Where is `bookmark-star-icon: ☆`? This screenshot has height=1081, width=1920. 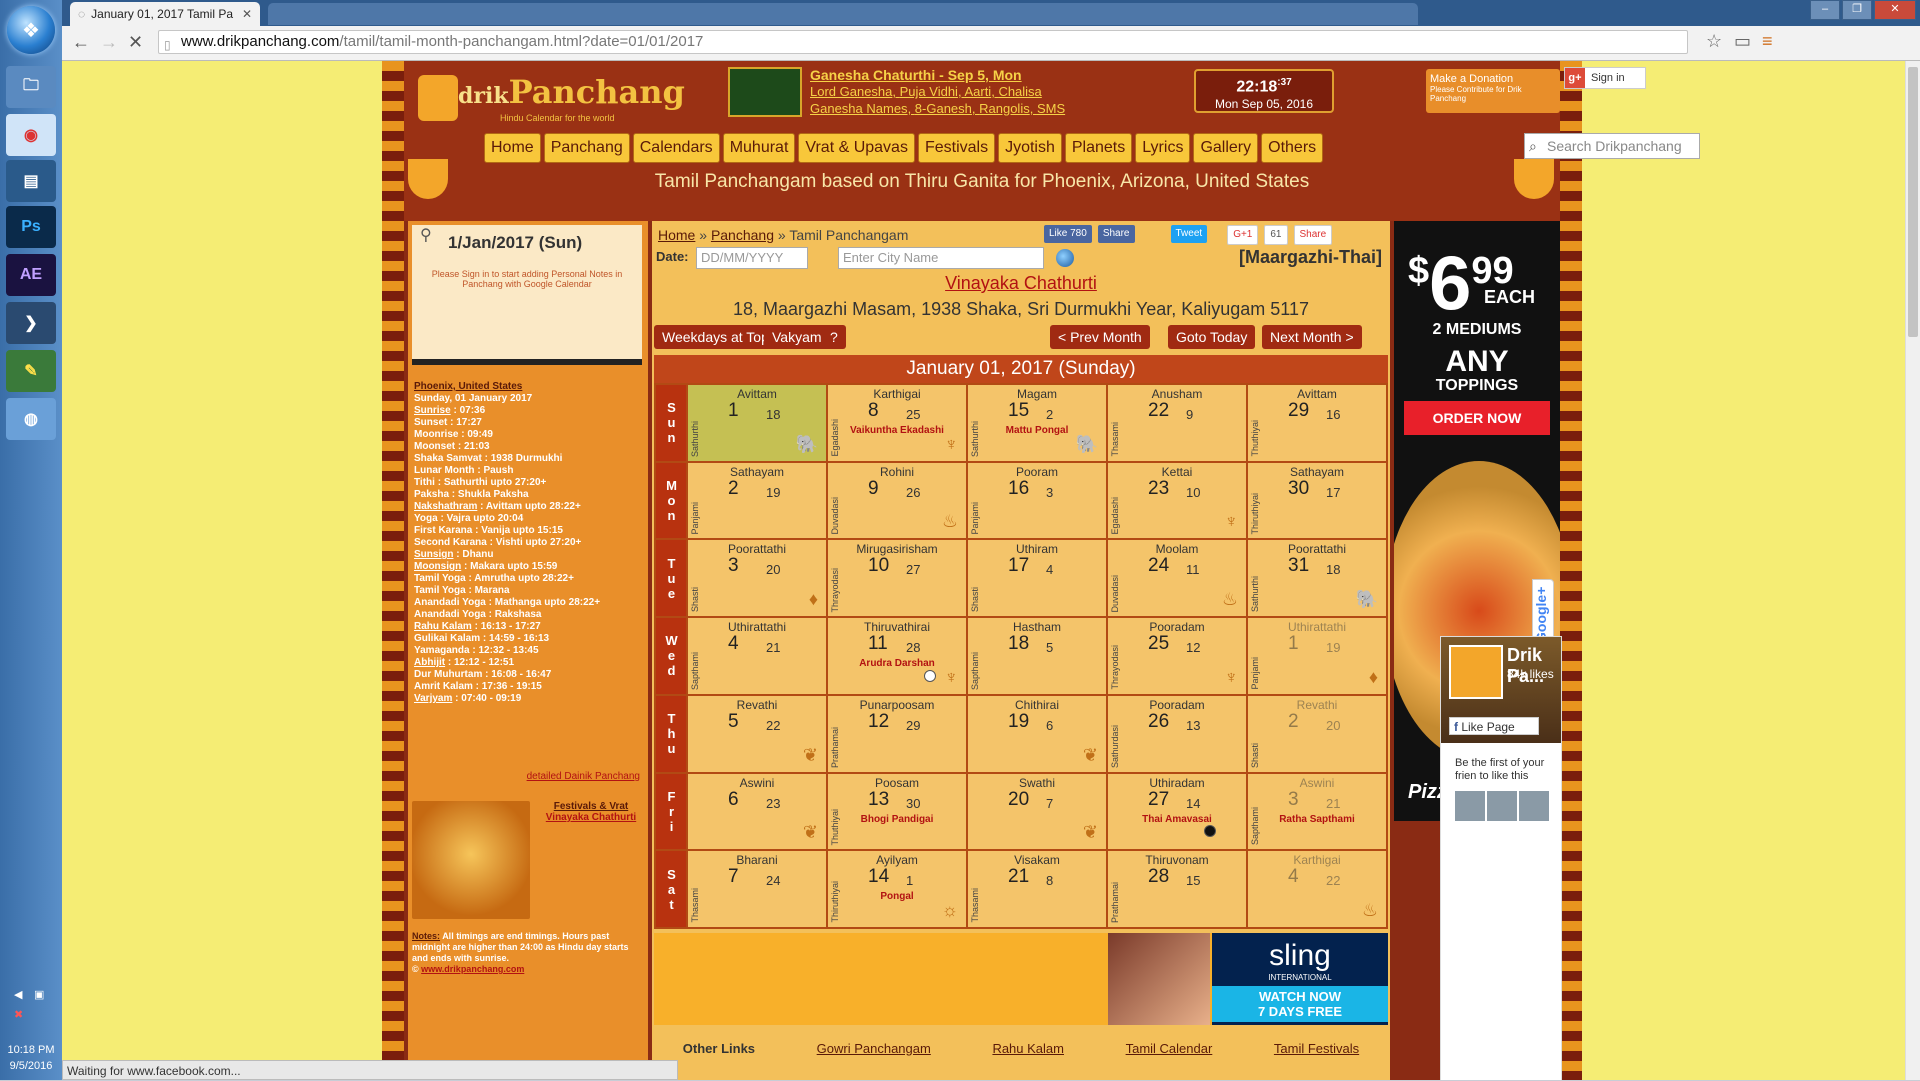 bookmark-star-icon: ☆ is located at coordinates (1714, 41).